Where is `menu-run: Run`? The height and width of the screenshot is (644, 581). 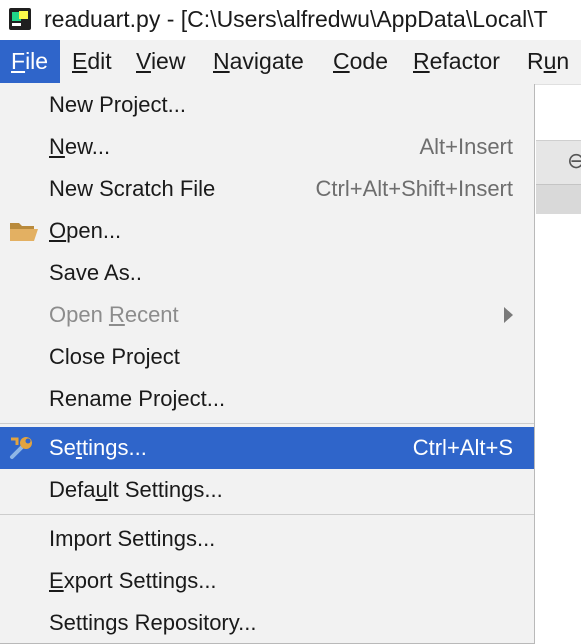 menu-run: Run is located at coordinates (548, 61).